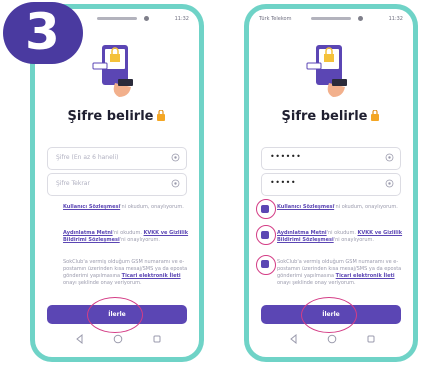 Image resolution: width=421 pixels, height=371 pixels. I want to click on password-confirm-field: •••••, so click(331, 184).